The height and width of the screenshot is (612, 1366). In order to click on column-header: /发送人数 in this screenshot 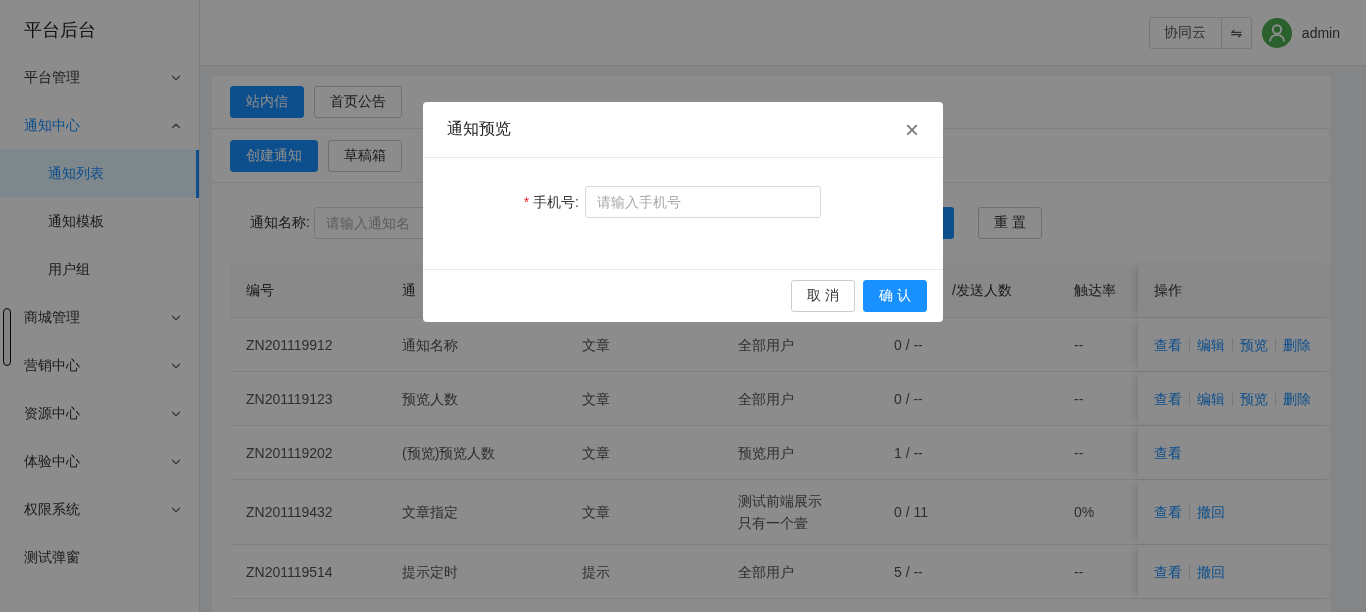, I will do `click(982, 290)`.